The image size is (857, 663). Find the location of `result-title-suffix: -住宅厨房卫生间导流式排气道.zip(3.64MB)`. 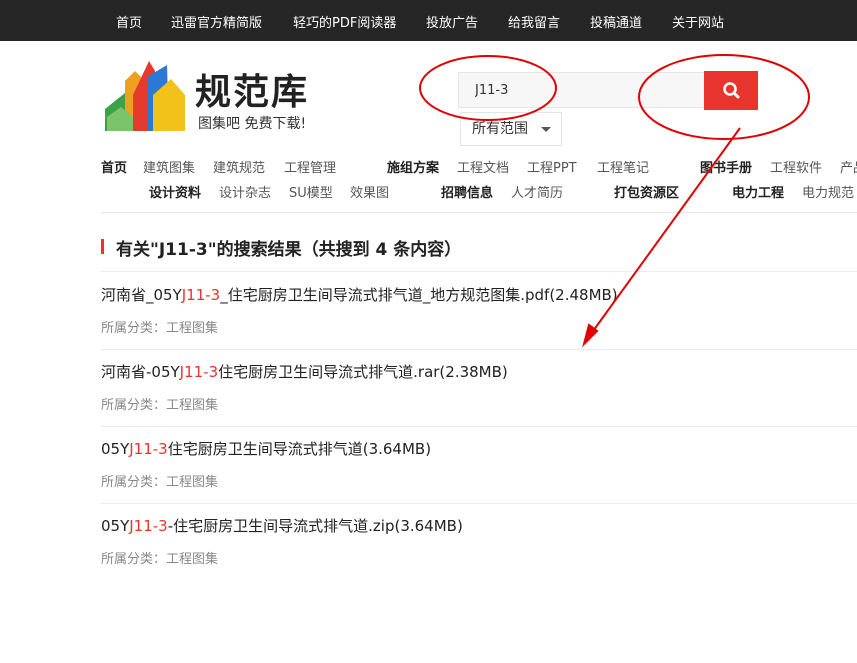

result-title-suffix: -住宅厨房卫生间导流式排气道.zip(3.64MB) is located at coordinates (315, 526).